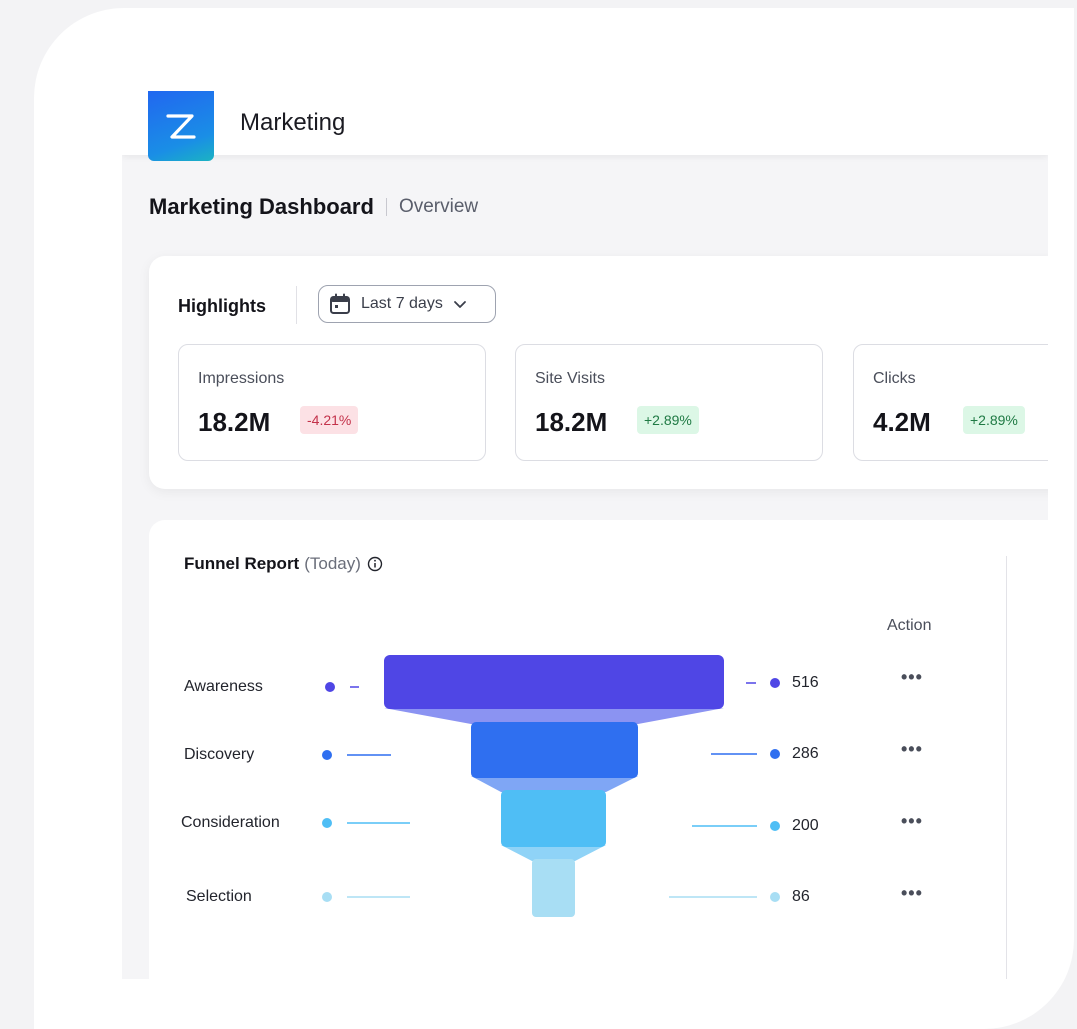  I want to click on page-subtitle: Overview, so click(438, 206).